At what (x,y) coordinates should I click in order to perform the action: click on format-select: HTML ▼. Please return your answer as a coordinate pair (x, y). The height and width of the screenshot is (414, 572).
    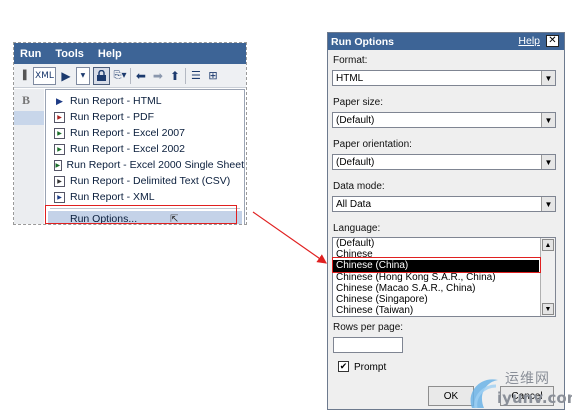
    Looking at the image, I should click on (444, 78).